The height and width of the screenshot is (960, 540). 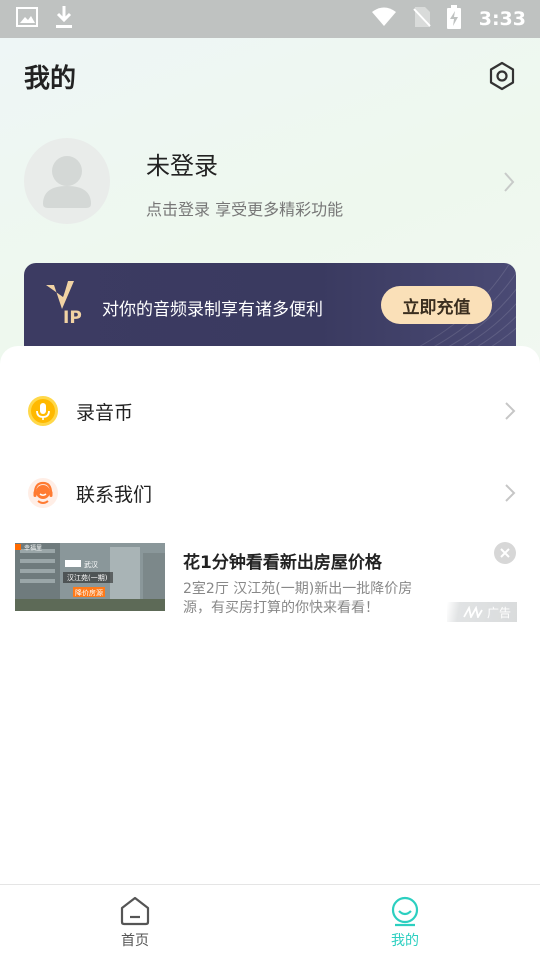 I want to click on status-right: 3:33, so click(x=448, y=19).